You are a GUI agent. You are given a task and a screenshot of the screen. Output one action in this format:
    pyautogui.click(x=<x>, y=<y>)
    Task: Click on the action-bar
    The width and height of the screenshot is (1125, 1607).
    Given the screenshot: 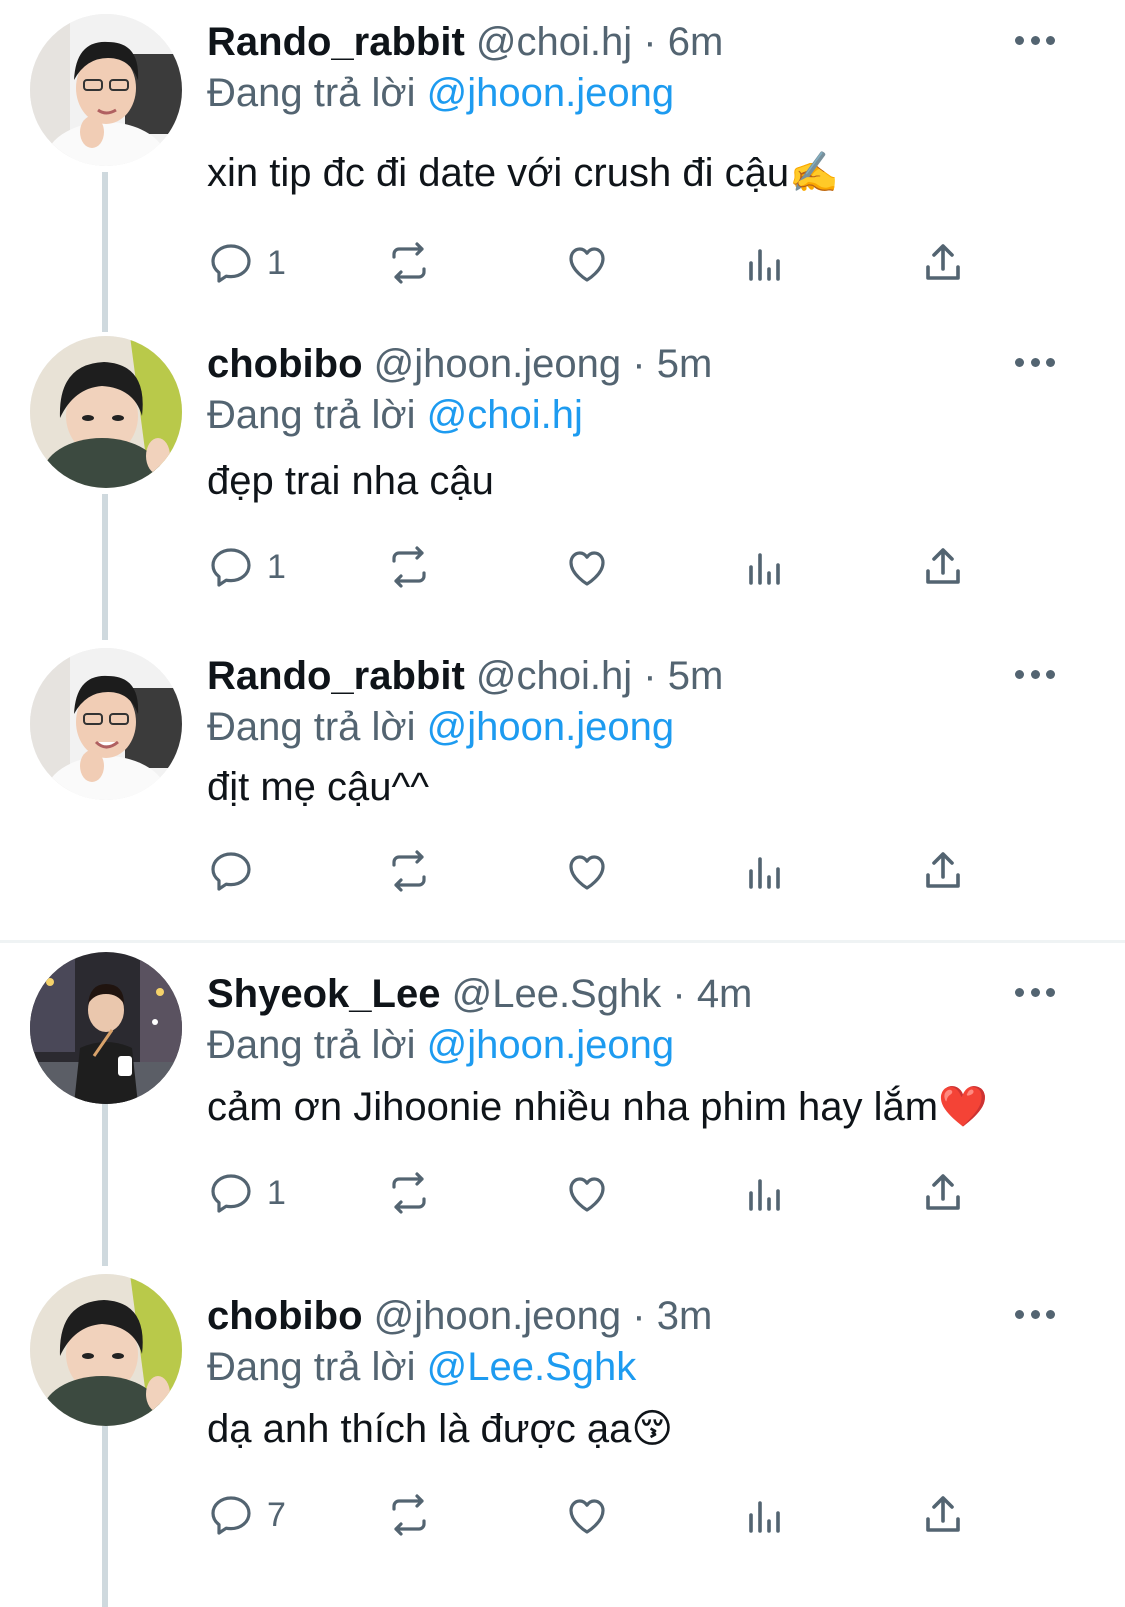 What is the action you would take?
    pyautogui.click(x=597, y=871)
    